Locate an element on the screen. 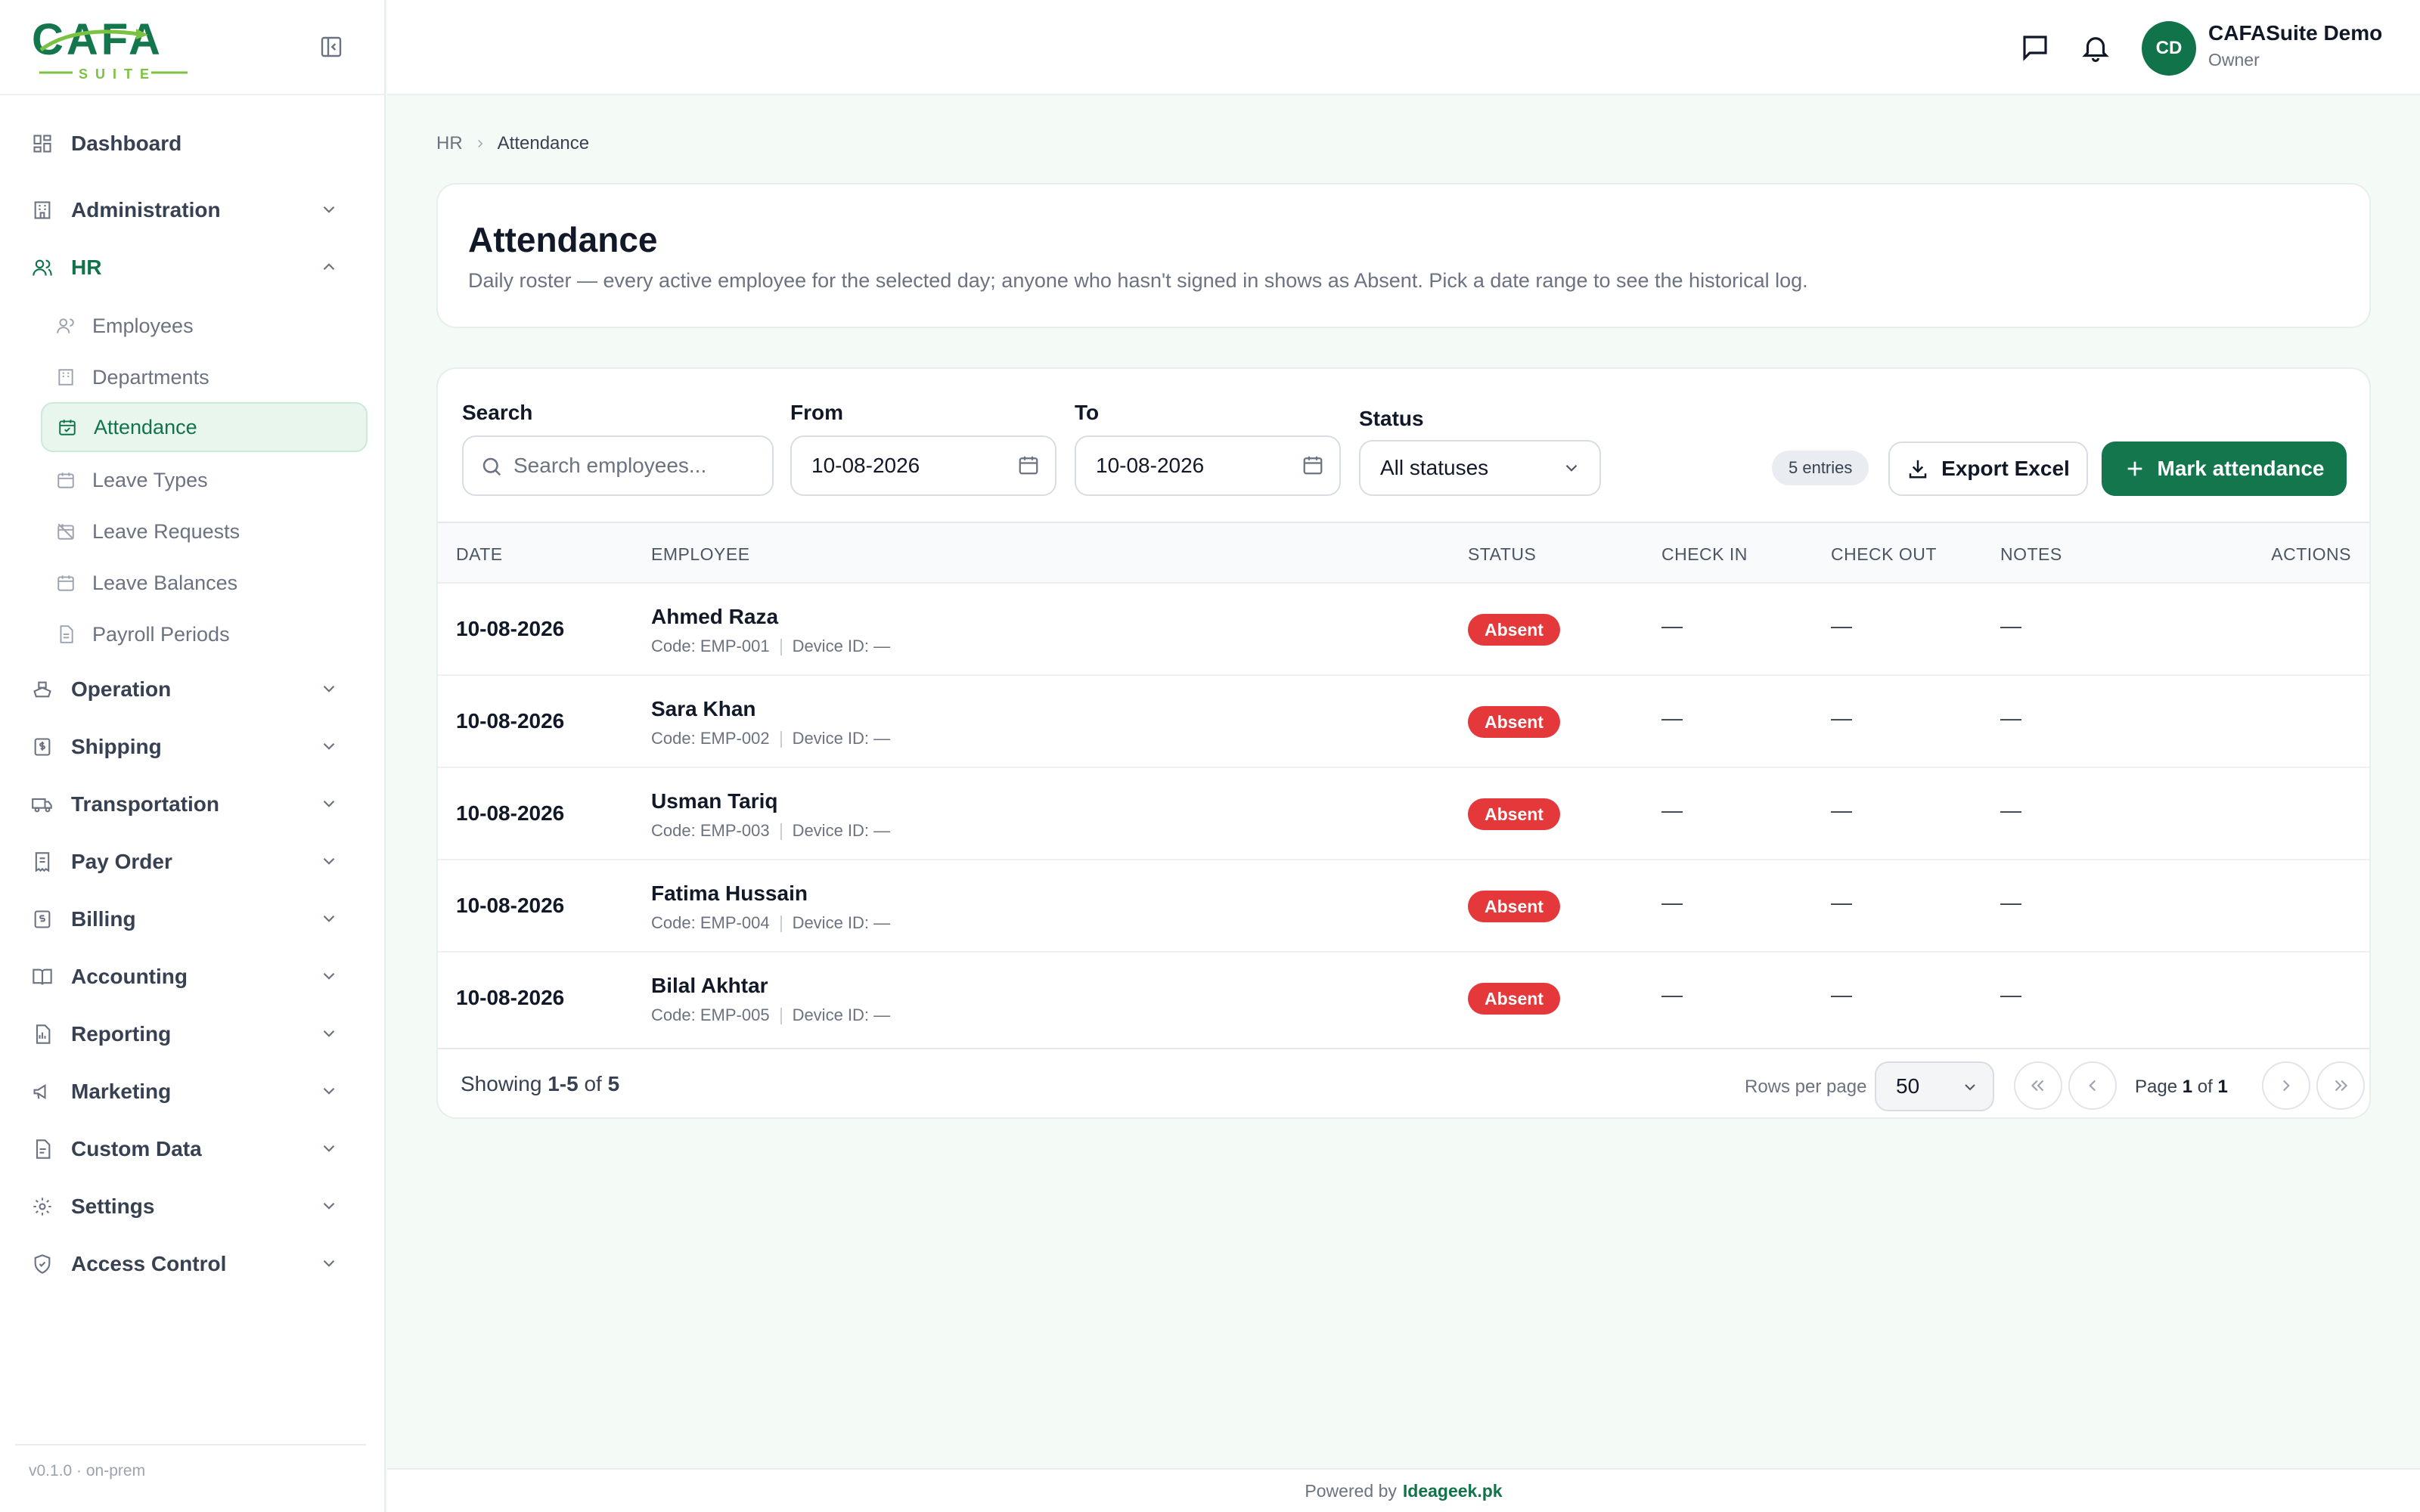 The height and width of the screenshot is (1512, 2420). user-icon is located at coordinates (66, 325).